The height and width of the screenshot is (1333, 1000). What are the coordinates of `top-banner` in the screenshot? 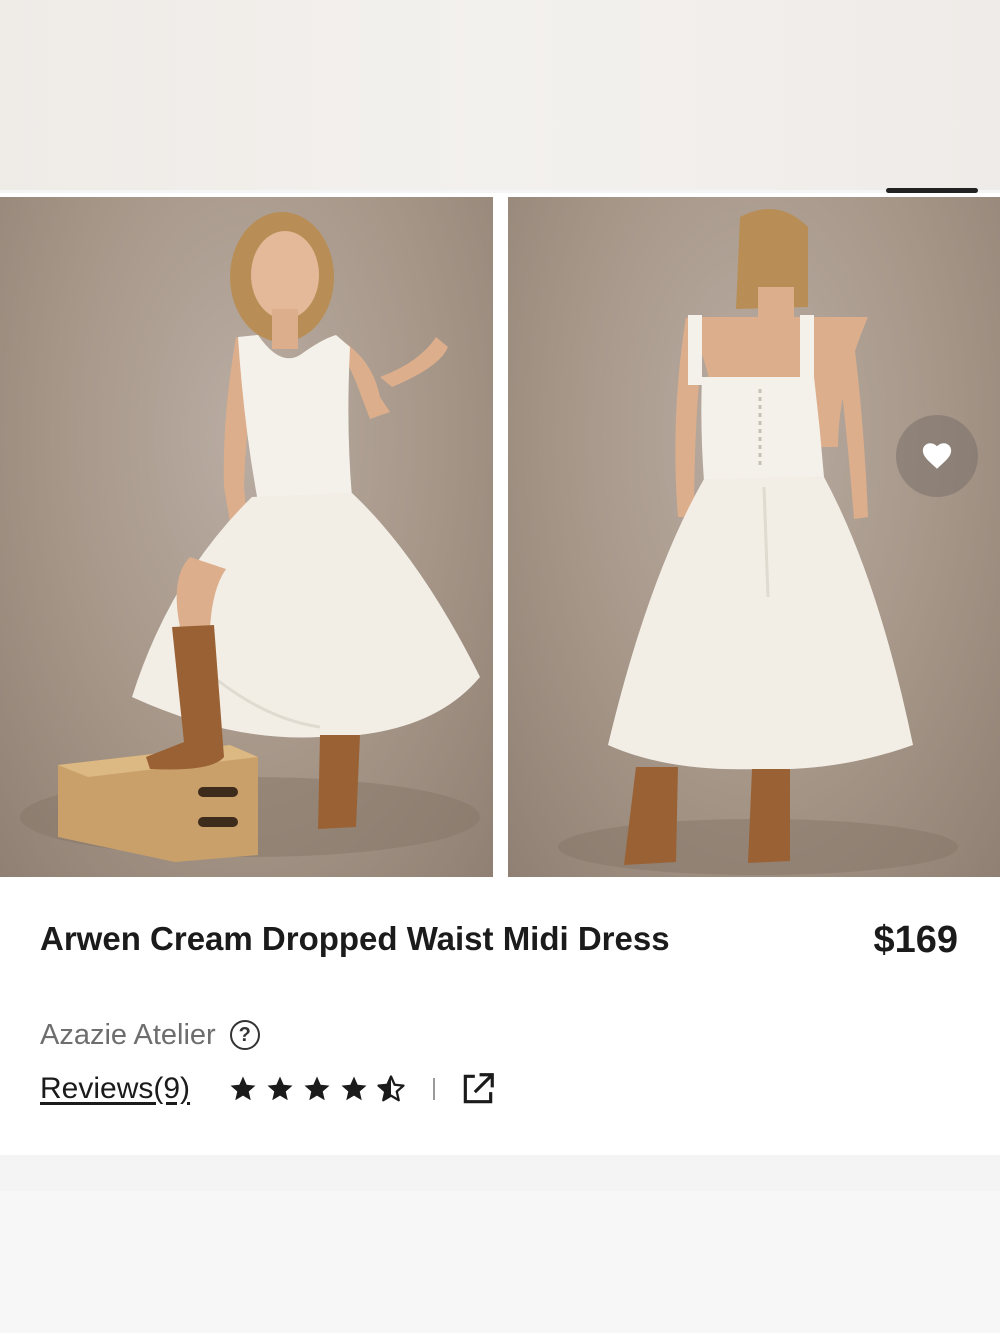 It's located at (500, 95).